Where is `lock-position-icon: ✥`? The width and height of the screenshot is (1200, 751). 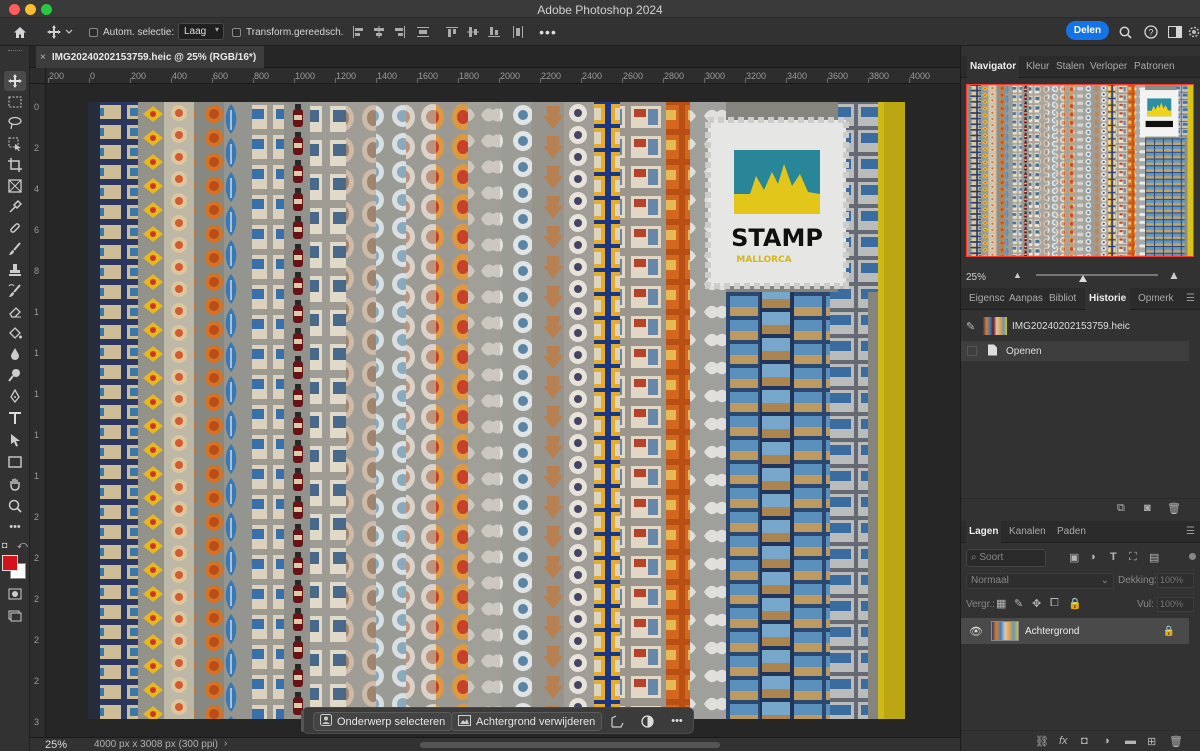
lock-position-icon: ✥ is located at coordinates (1036, 603).